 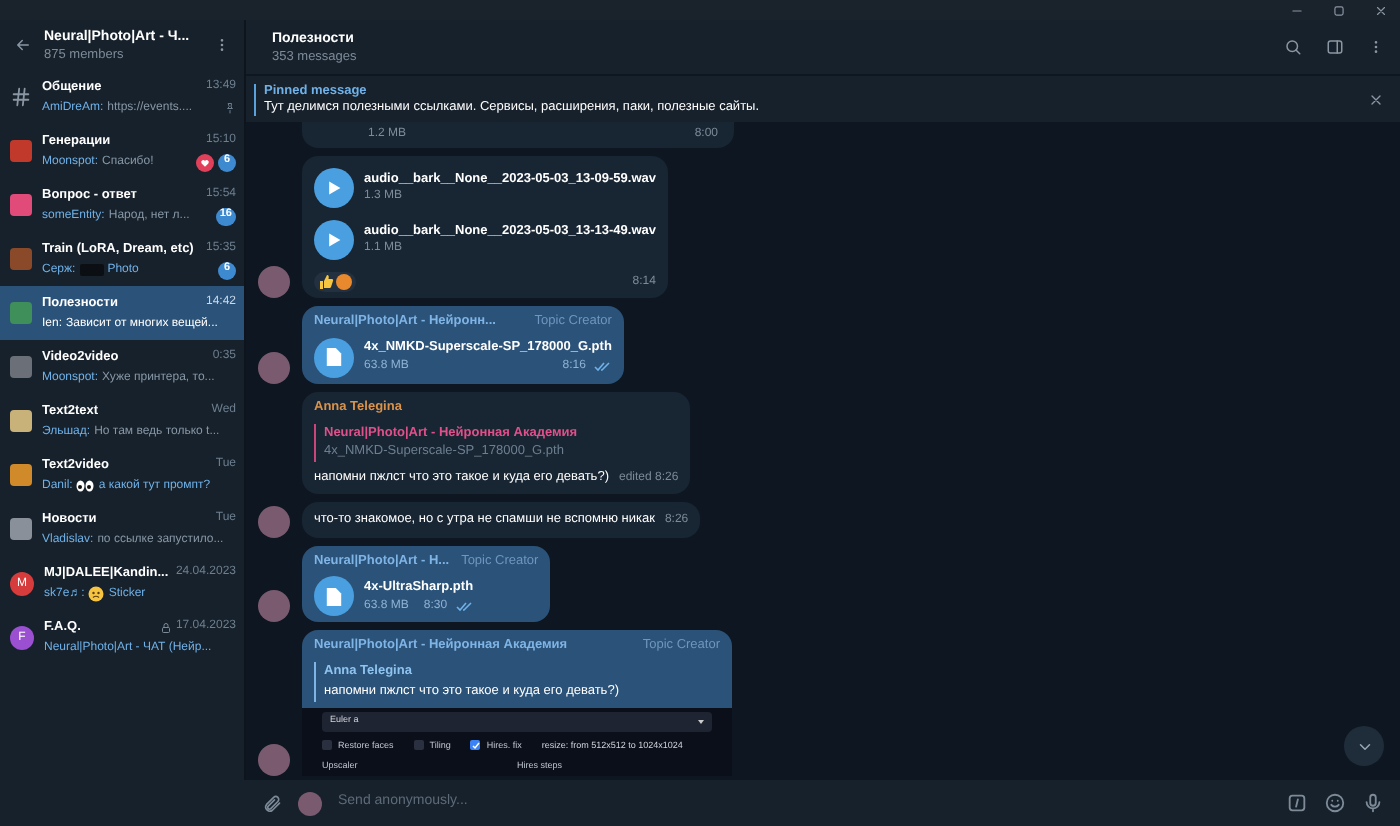 What do you see at coordinates (272, 803) in the screenshot?
I see `paperclip-icon` at bounding box center [272, 803].